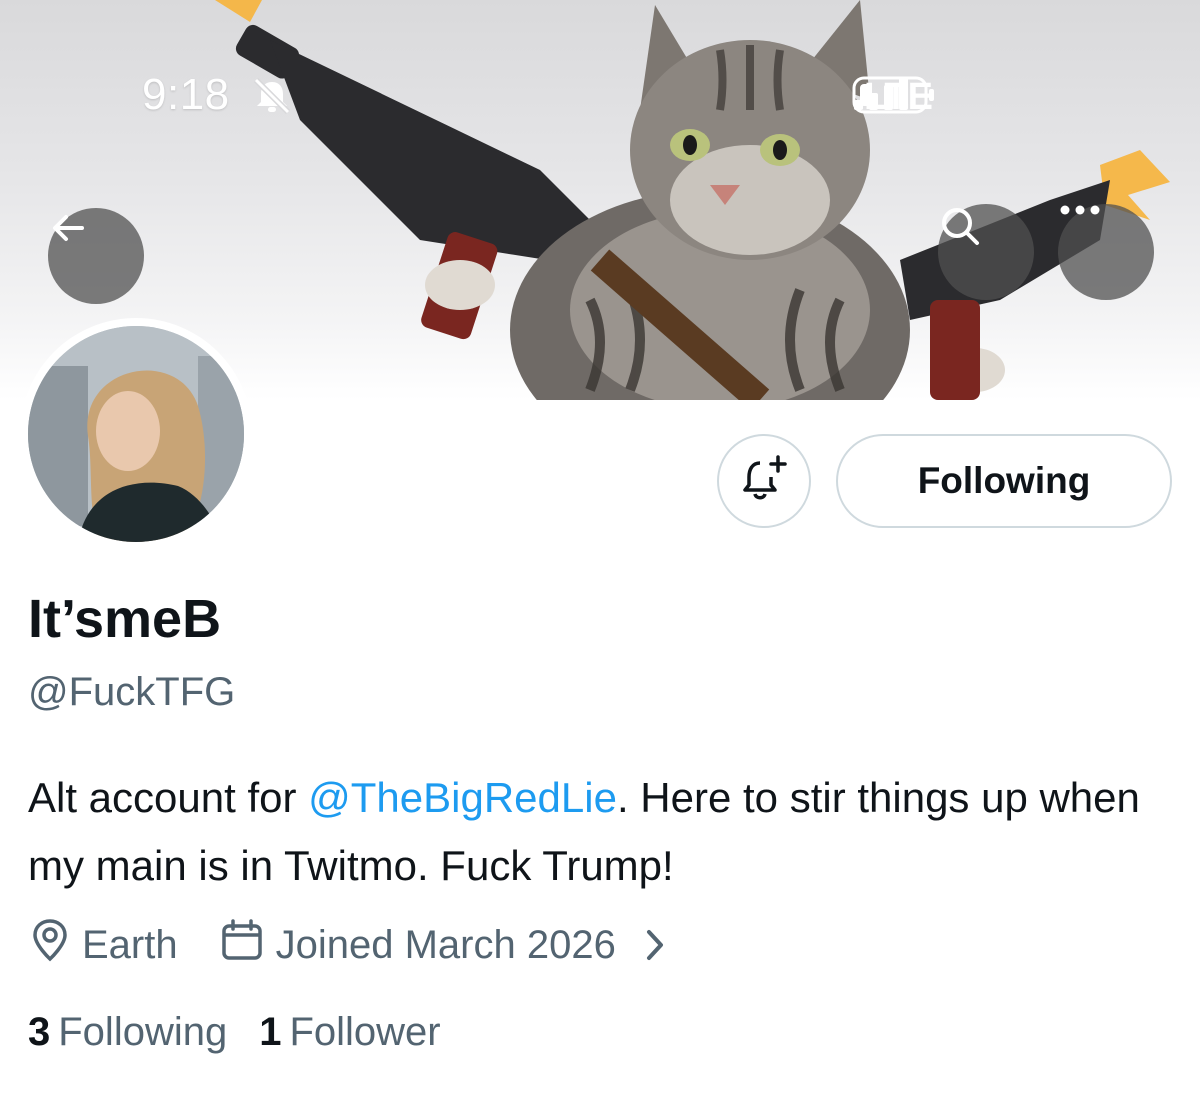  What do you see at coordinates (96, 256) in the screenshot?
I see `back-button` at bounding box center [96, 256].